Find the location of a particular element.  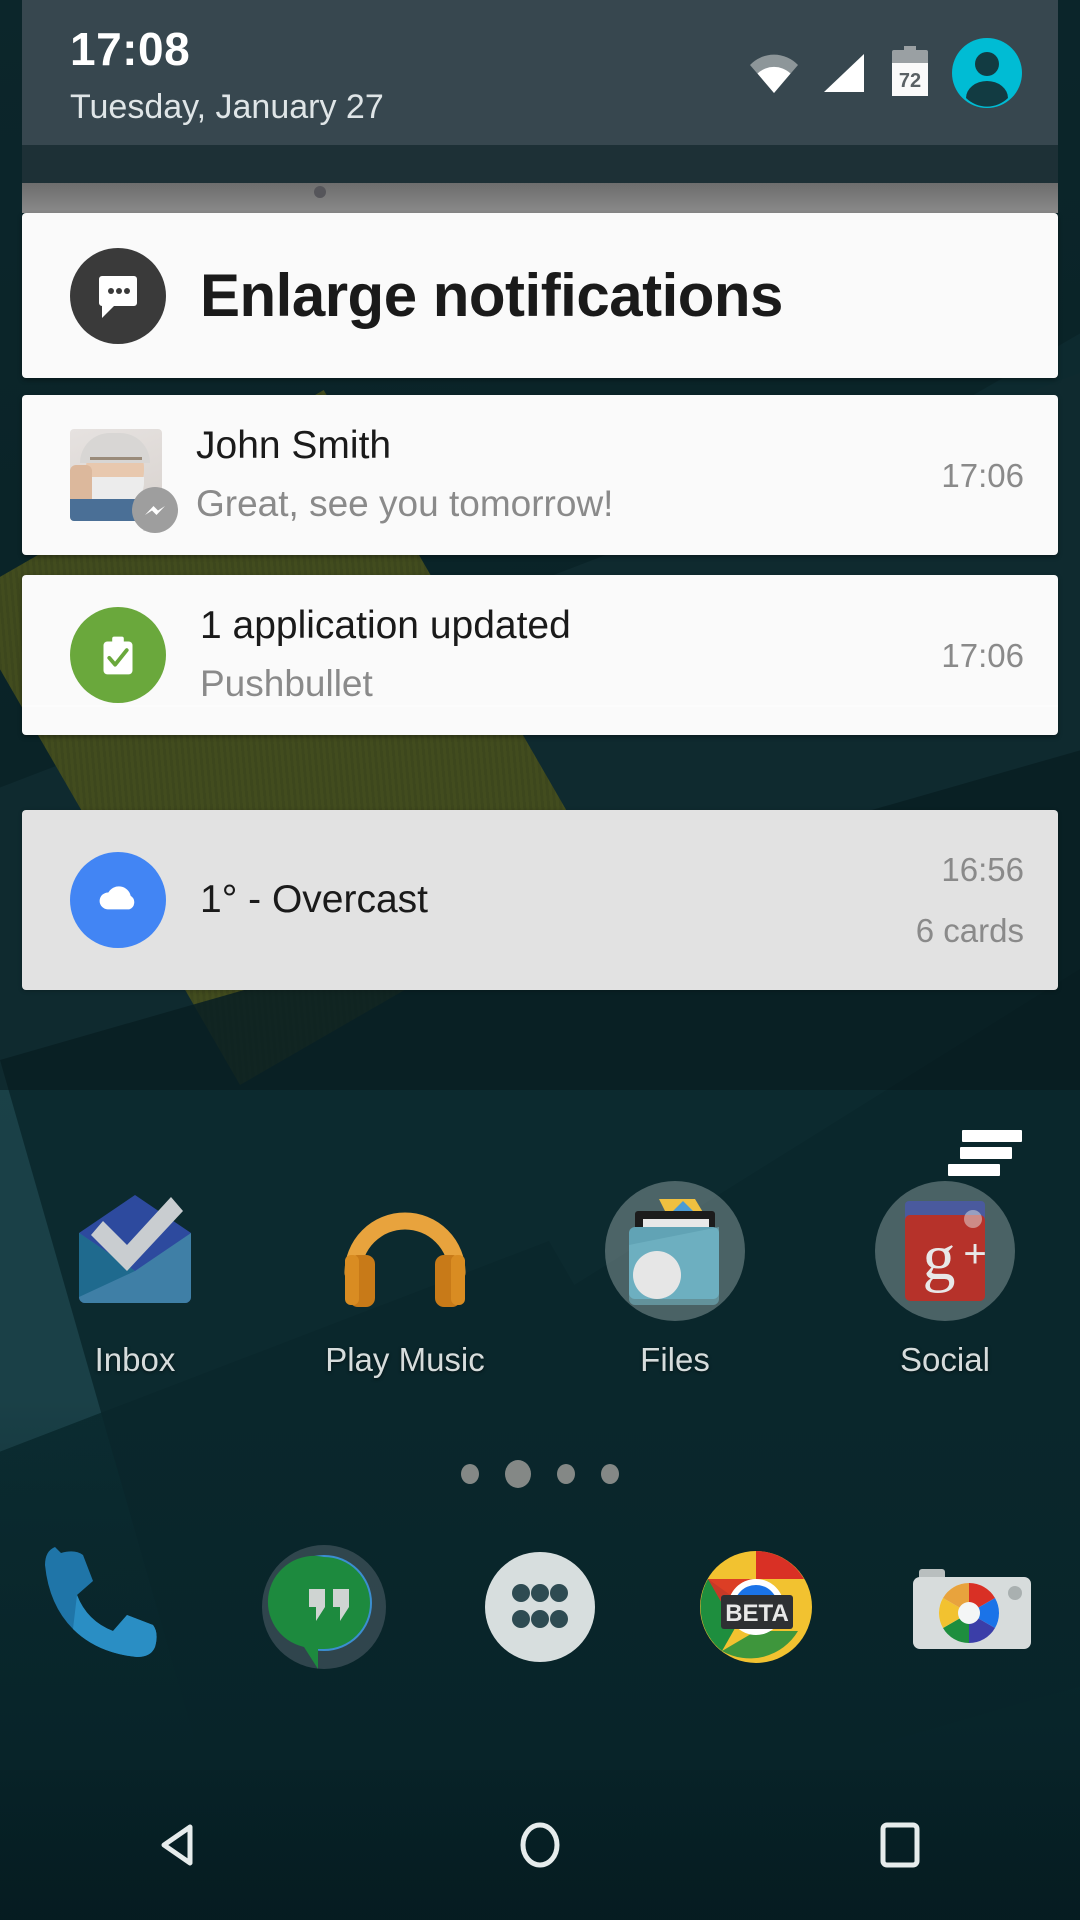

app-label: Inbox is located at coordinates (135, 1359).